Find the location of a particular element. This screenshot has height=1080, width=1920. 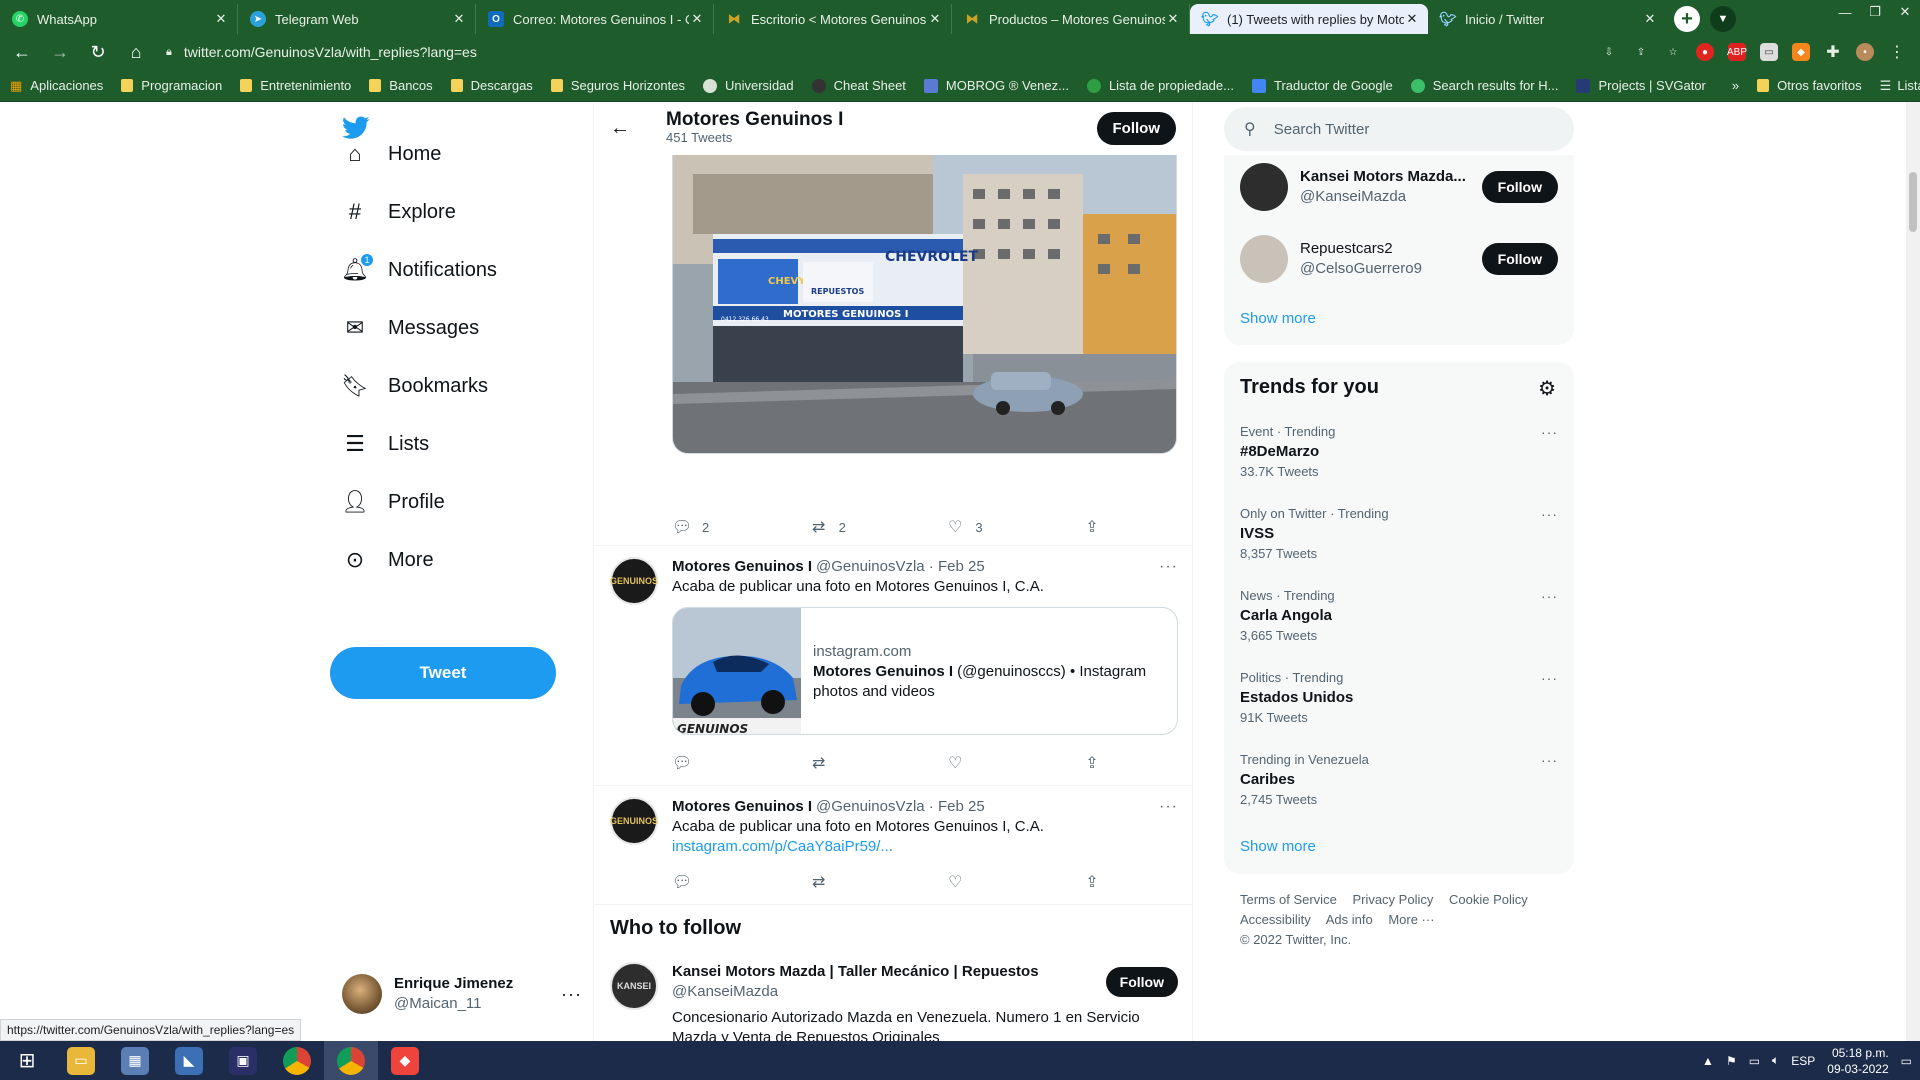

nav-home: ⌂ Home is located at coordinates (391, 154).